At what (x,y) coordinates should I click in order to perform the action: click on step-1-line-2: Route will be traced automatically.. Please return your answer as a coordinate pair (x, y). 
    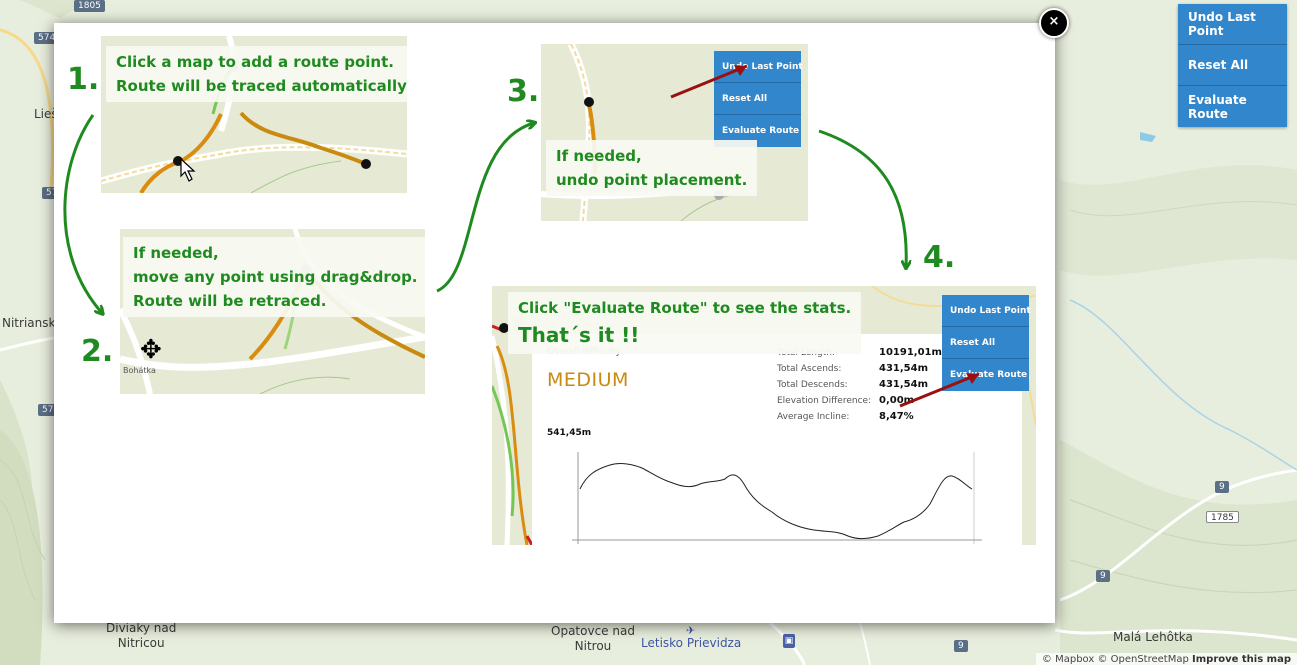
    Looking at the image, I should click on (261, 86).